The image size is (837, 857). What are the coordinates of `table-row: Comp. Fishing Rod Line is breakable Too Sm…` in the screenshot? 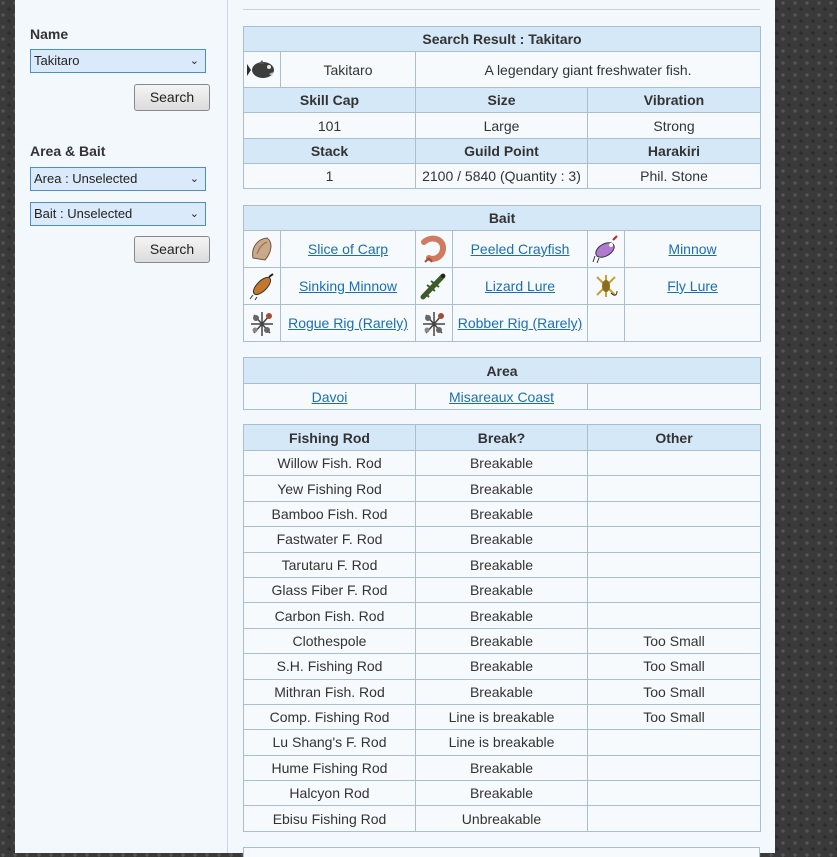 It's located at (502, 717).